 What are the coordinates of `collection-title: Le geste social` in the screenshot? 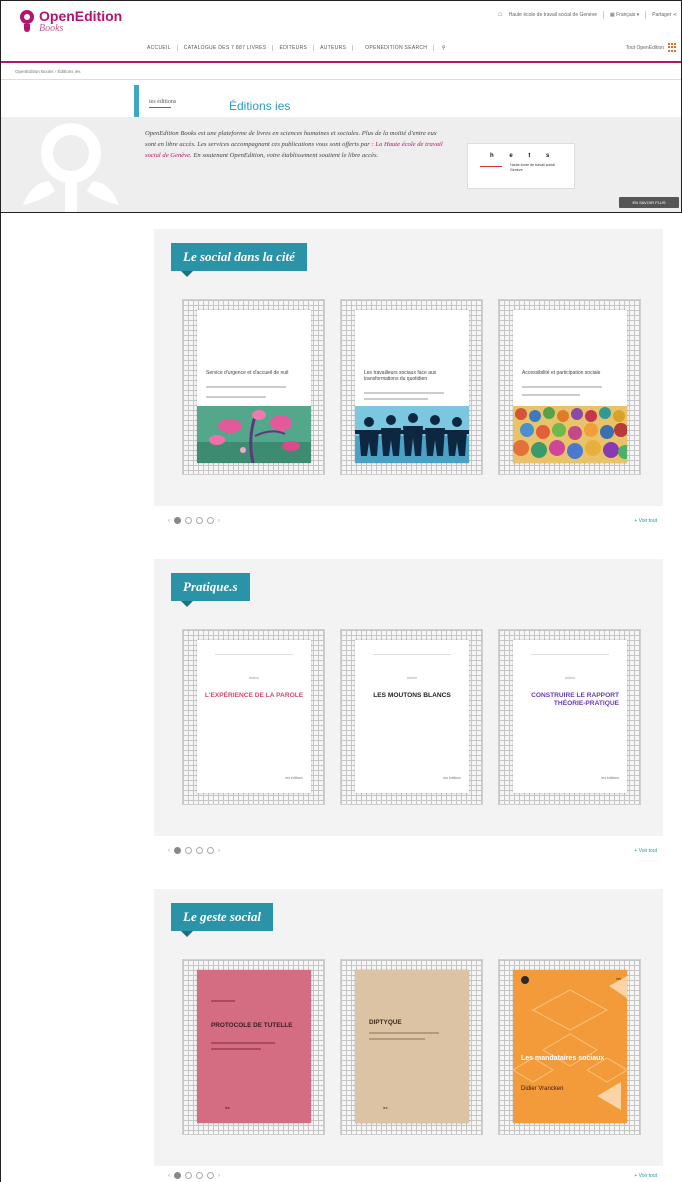 It's located at (222, 920).